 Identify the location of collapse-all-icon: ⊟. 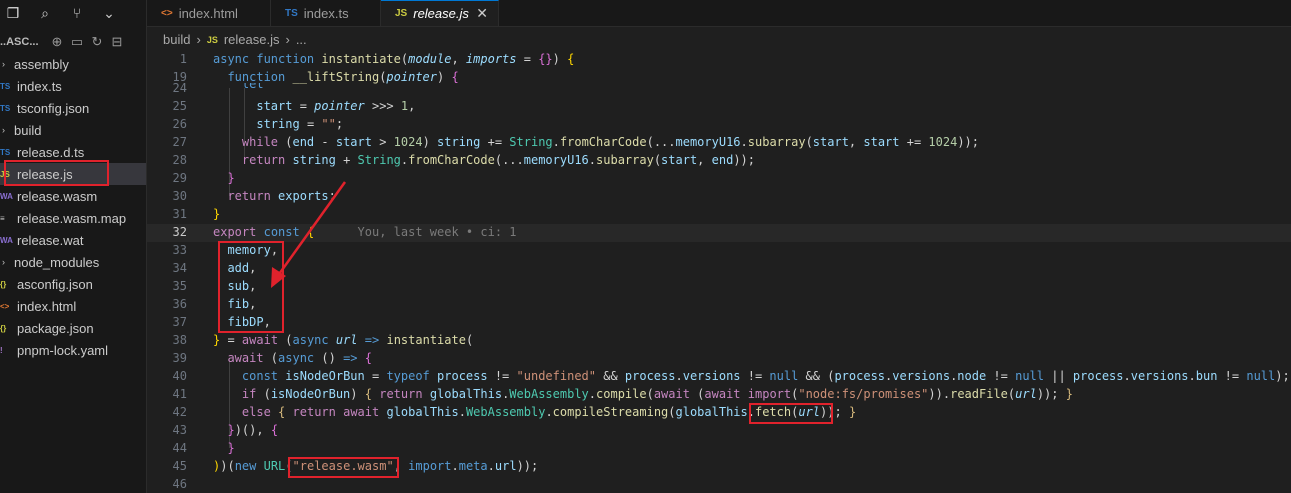
(117, 42).